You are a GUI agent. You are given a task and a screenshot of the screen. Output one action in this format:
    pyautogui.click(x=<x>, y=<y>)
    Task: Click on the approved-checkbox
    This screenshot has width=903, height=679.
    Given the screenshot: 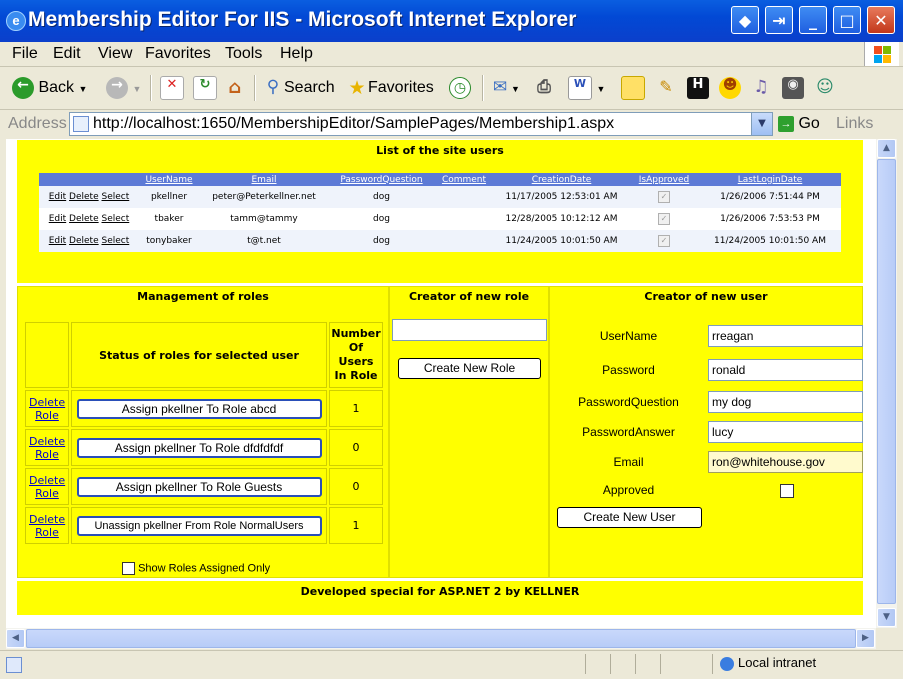 What is the action you would take?
    pyautogui.click(x=787, y=491)
    